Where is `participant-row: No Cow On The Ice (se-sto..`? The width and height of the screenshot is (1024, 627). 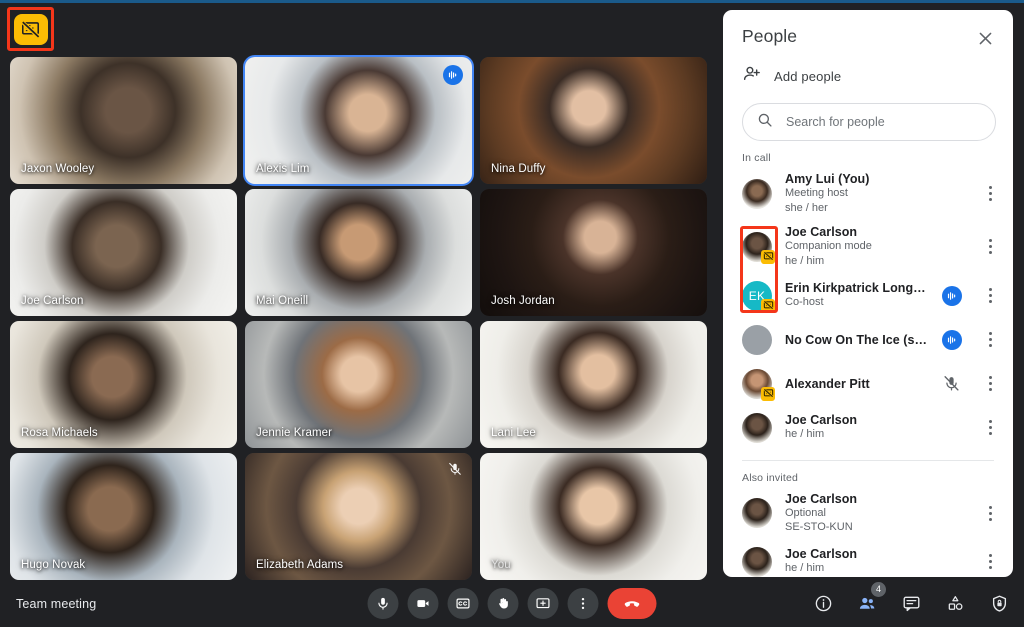 participant-row: No Cow On The Ice (se-sto.. is located at coordinates (868, 340).